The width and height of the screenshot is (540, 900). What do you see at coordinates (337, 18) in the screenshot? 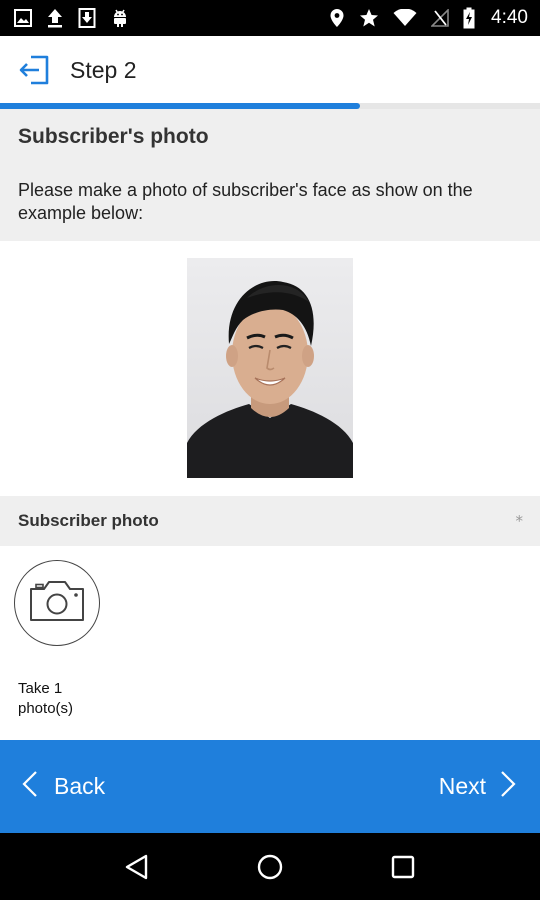
I see `location-icon` at bounding box center [337, 18].